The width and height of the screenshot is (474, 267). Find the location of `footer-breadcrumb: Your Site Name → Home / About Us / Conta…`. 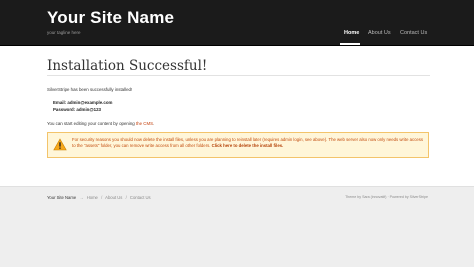

footer-breadcrumb: Your Site Name → Home / About Us / Conta… is located at coordinates (99, 197).